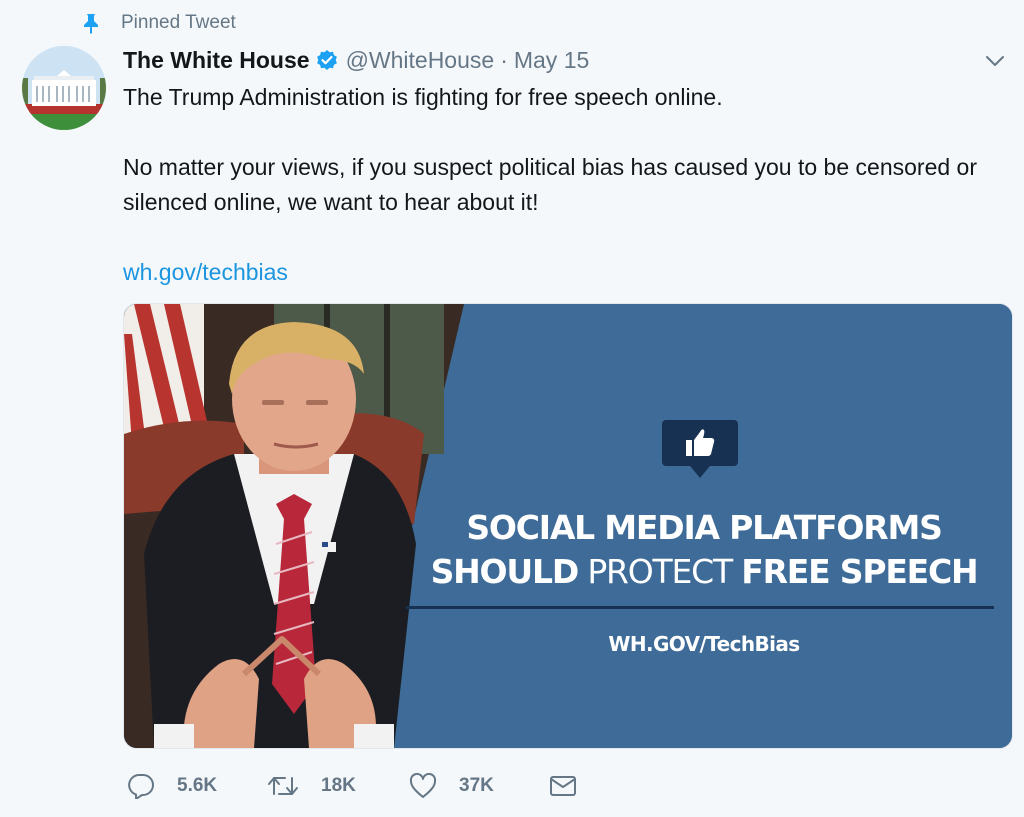 This screenshot has width=1024, height=817. What do you see at coordinates (91, 23) in the screenshot?
I see `pin-icon` at bounding box center [91, 23].